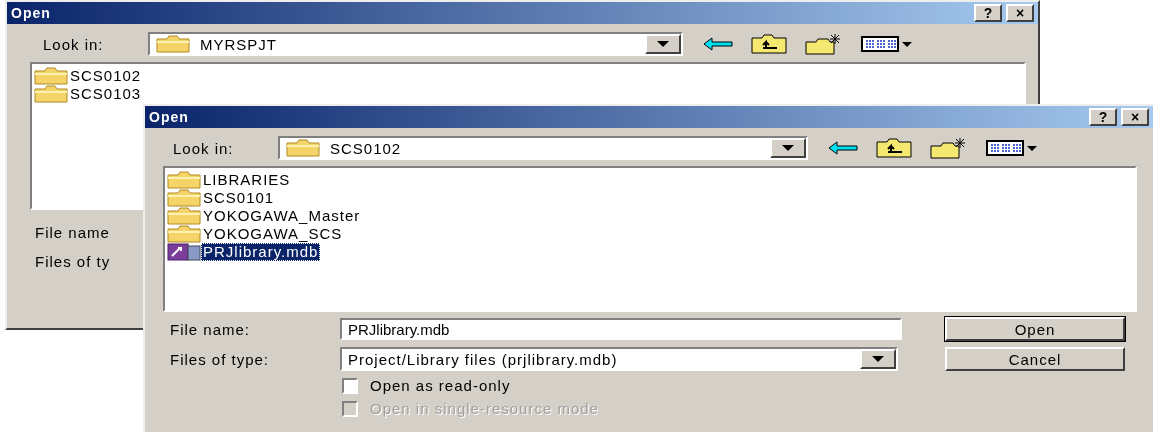 Image resolution: width=1153 pixels, height=432 pixels. Describe the element at coordinates (350, 385) in the screenshot. I see `checkbox` at that location.